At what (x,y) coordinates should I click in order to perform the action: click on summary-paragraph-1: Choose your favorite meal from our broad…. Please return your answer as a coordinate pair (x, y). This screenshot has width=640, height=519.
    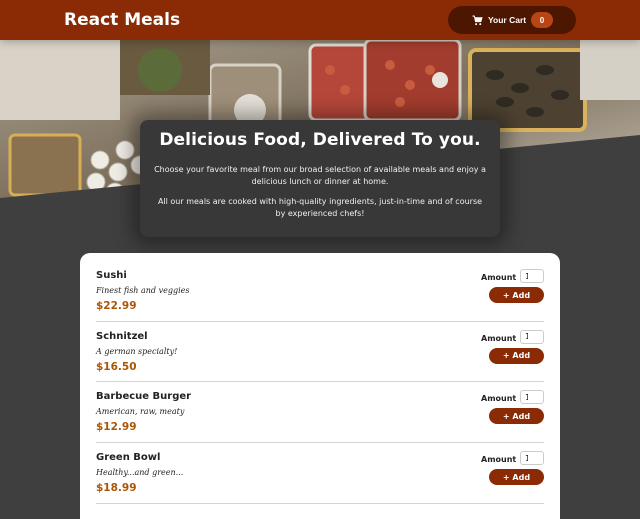
    Looking at the image, I should click on (320, 175).